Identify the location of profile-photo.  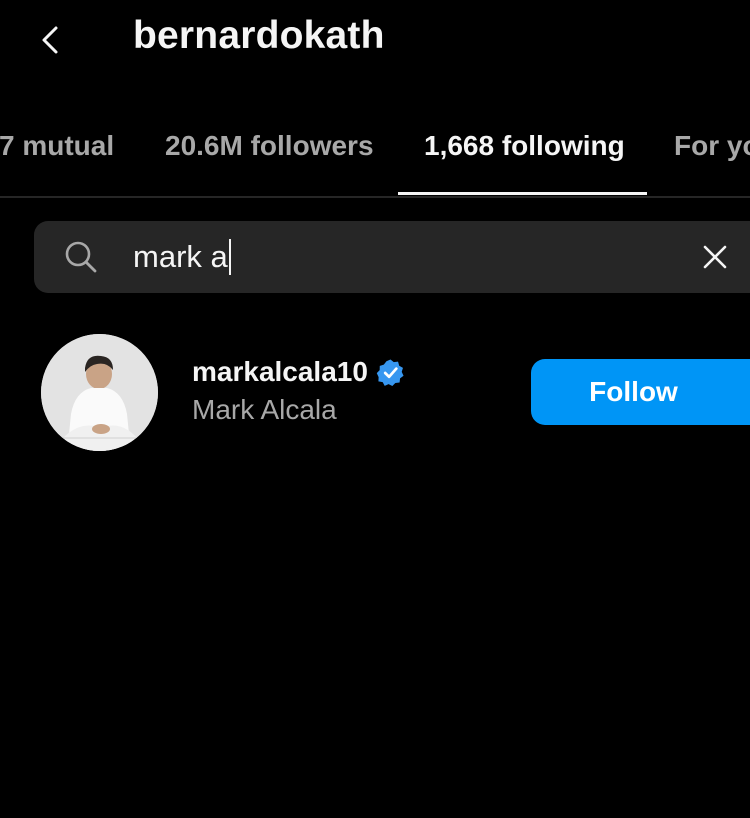
(99, 392).